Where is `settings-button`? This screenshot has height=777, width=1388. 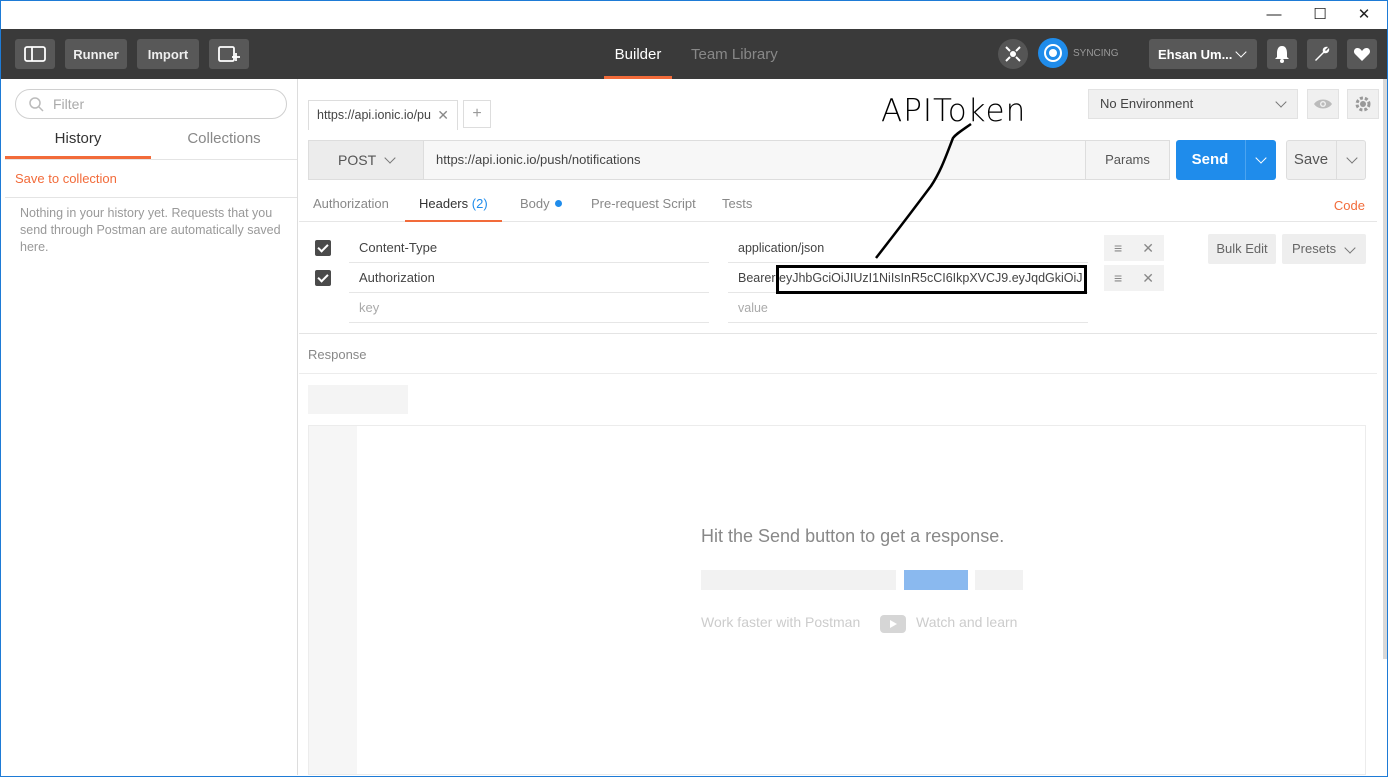 settings-button is located at coordinates (1322, 54).